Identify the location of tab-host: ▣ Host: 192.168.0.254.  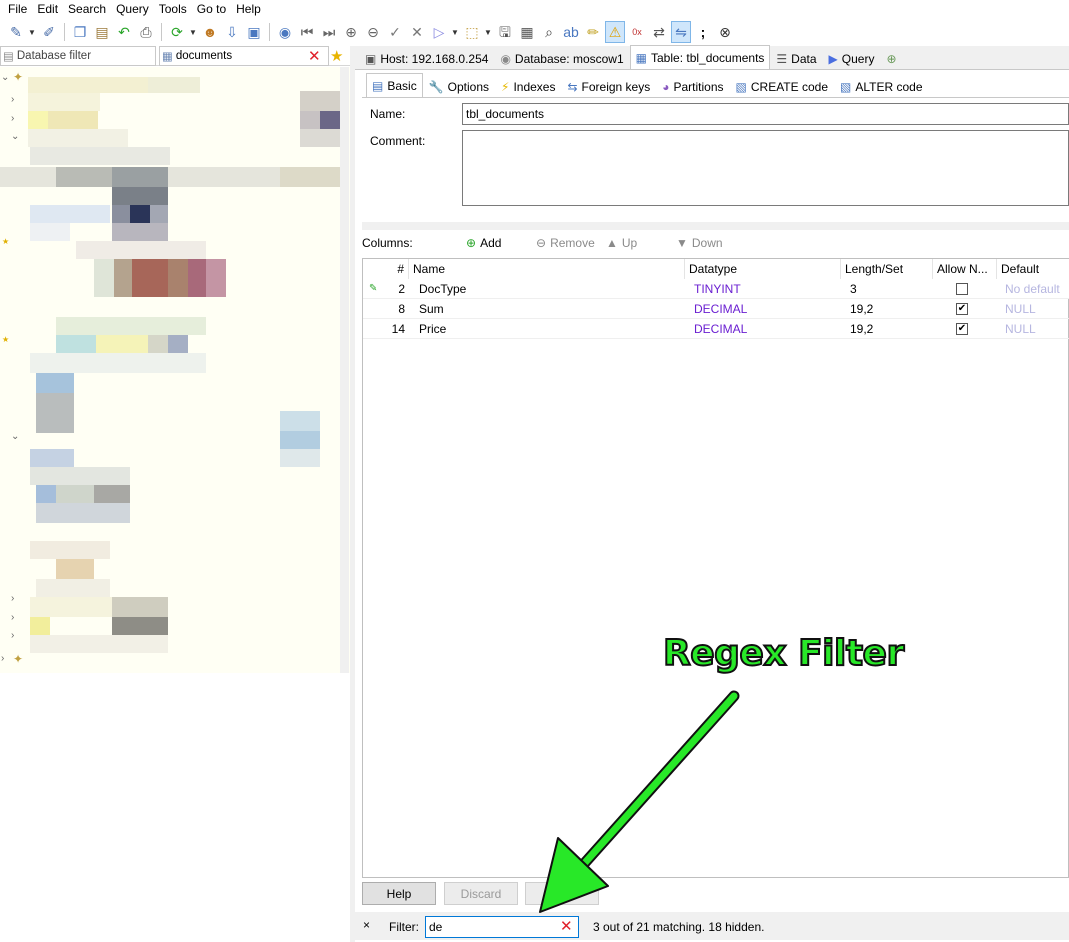
(426, 58).